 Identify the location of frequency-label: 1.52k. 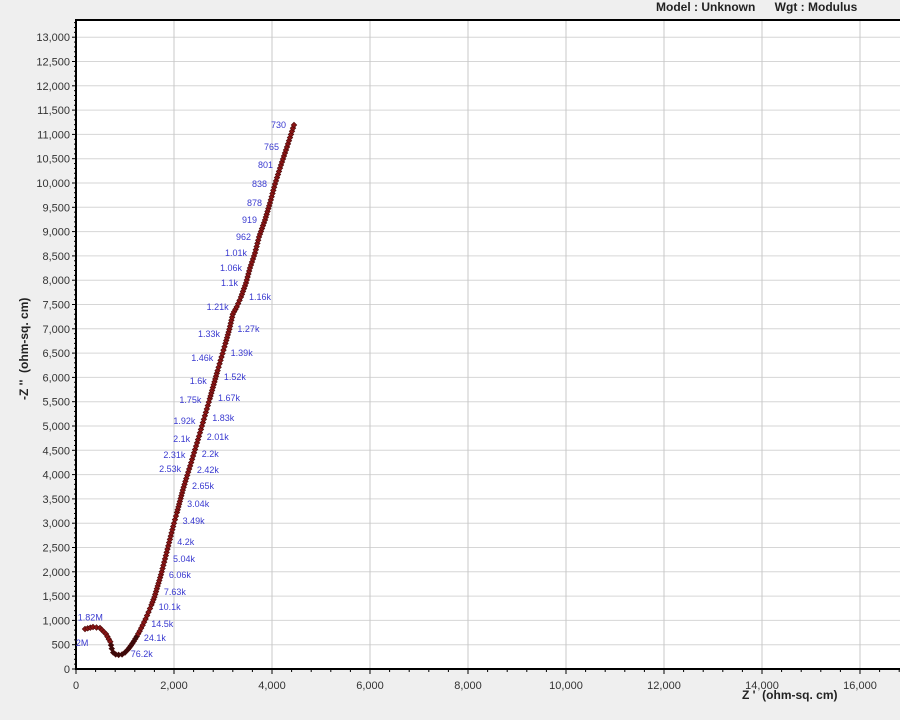
(235, 377).